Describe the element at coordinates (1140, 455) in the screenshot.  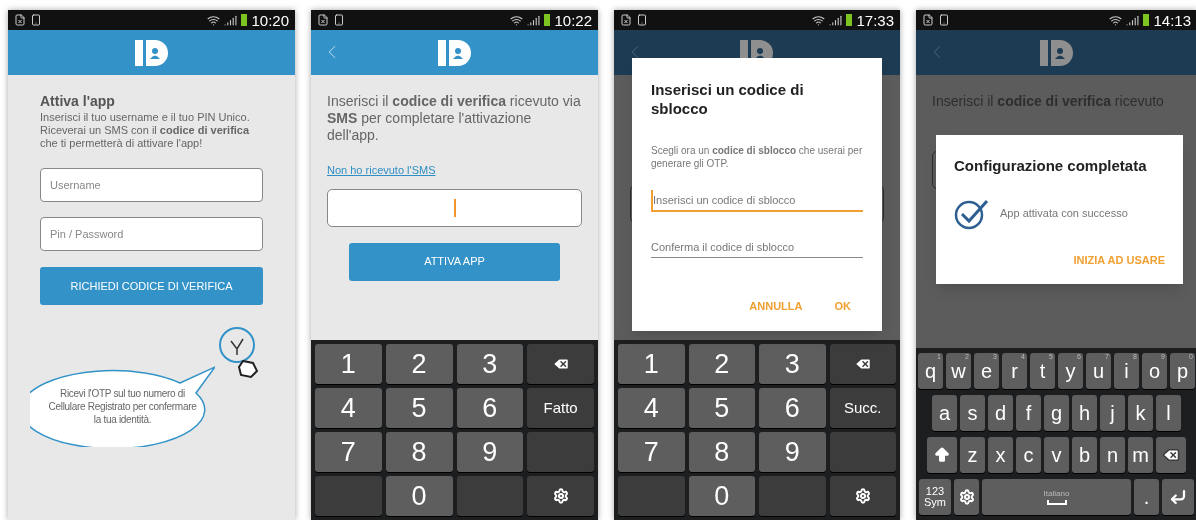
I see `letter-key: m` at that location.